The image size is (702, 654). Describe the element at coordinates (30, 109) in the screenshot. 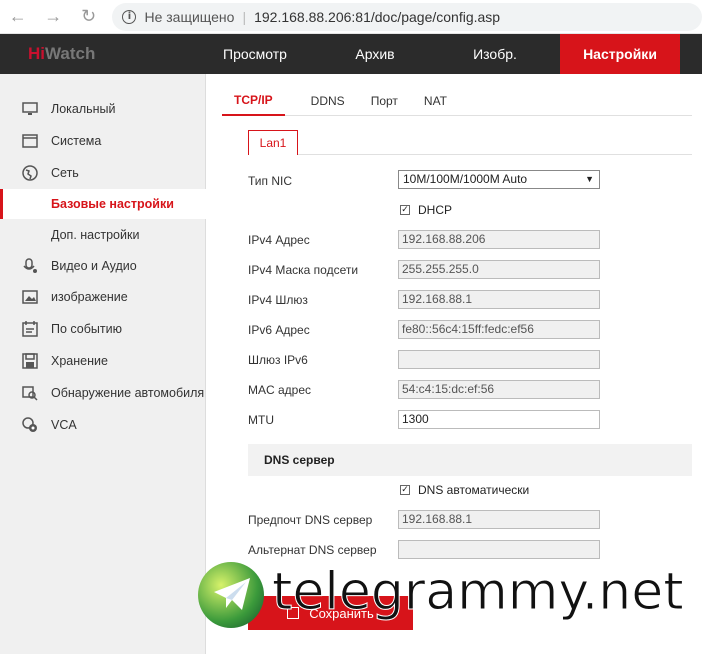

I see `monitor-icon` at that location.